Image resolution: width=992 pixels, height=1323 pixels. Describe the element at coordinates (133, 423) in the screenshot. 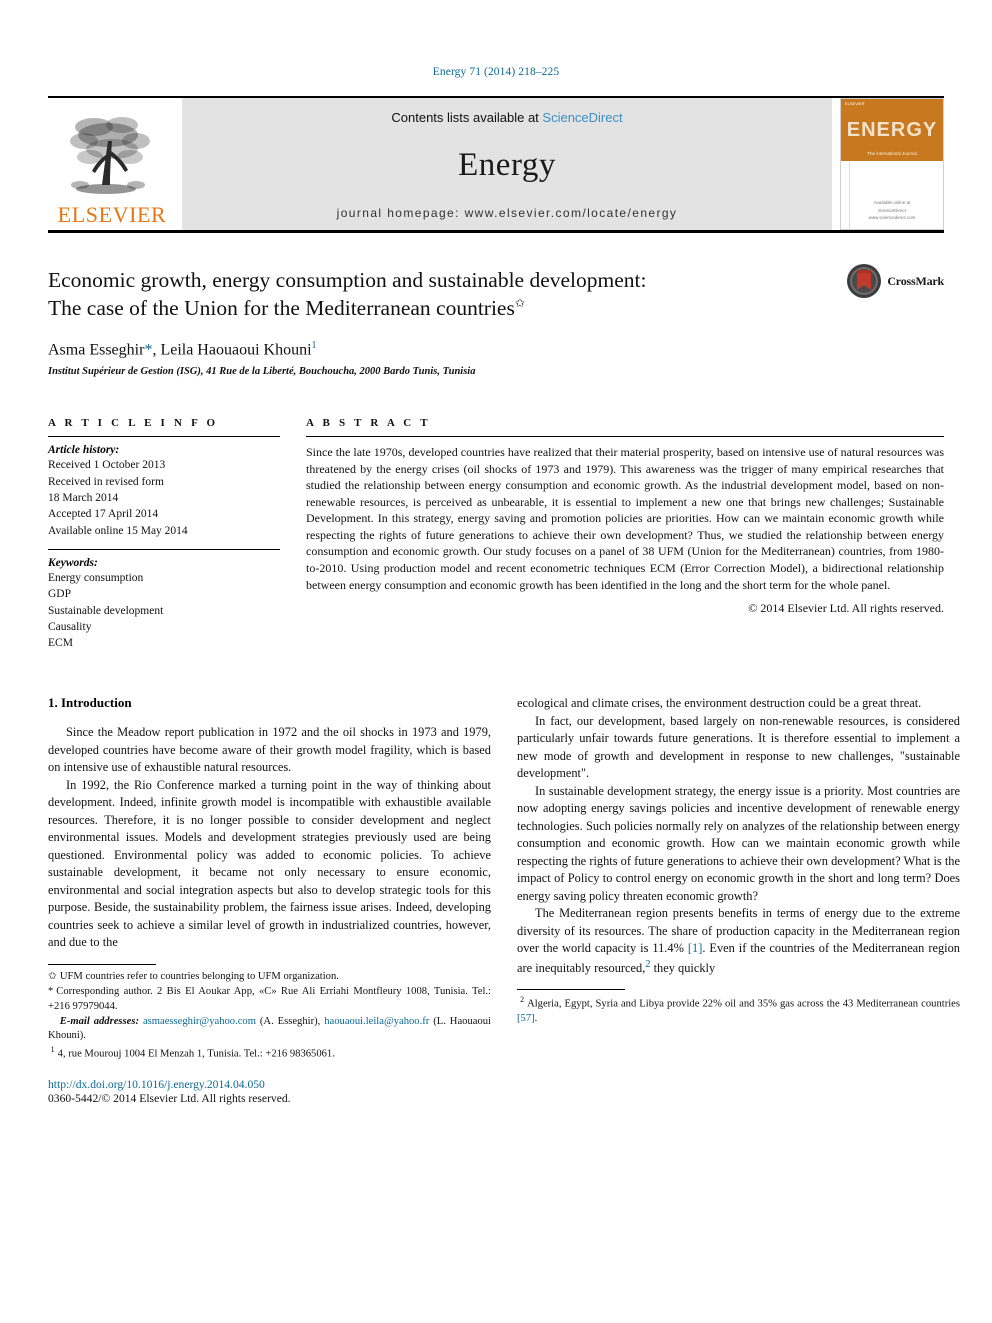

I see `article-info-heading: A R T I C L E I N F O` at that location.